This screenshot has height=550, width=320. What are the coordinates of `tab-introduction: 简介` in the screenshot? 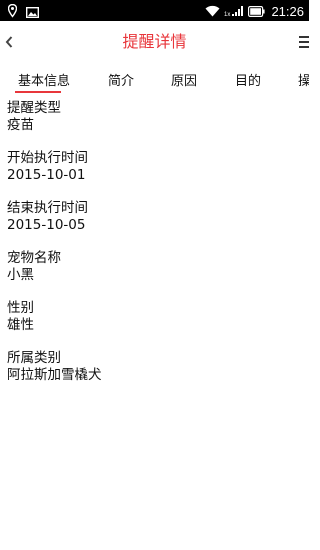 It's located at (121, 81).